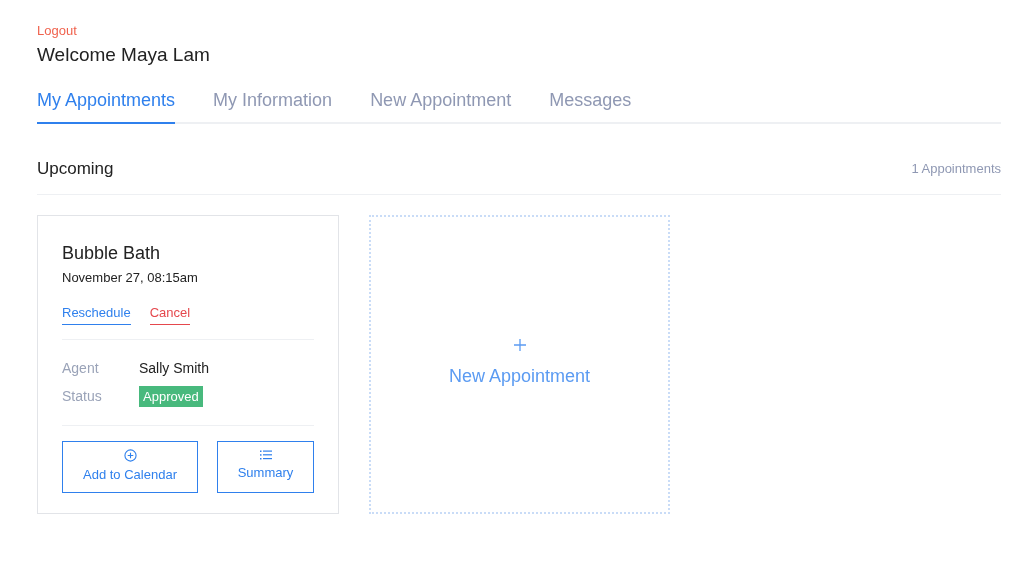 This screenshot has width=1024, height=584. What do you see at coordinates (170, 314) in the screenshot?
I see `cancel-link: Cancel` at bounding box center [170, 314].